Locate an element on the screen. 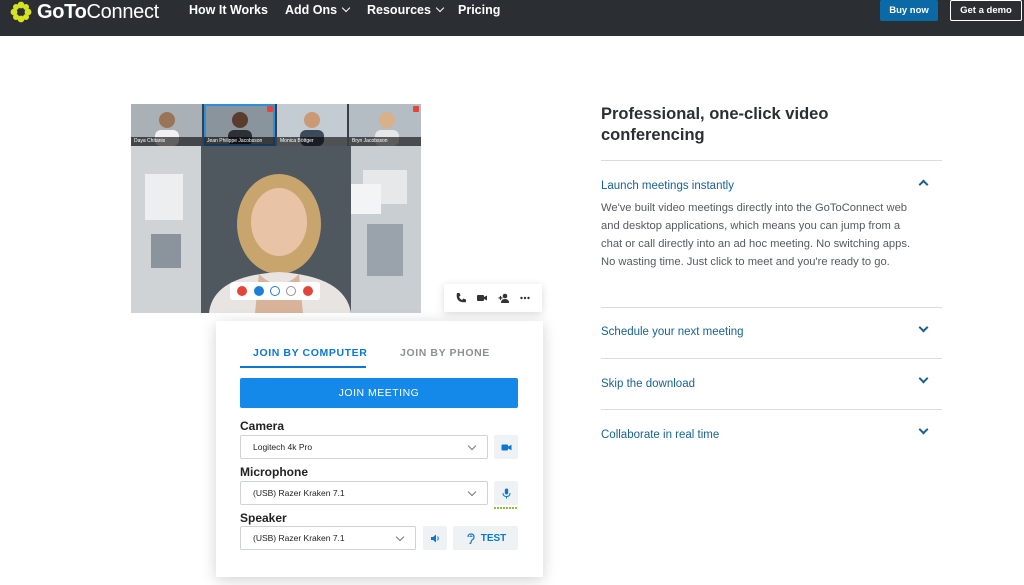 The height and width of the screenshot is (585, 1024). camera-label: Camera is located at coordinates (262, 426).